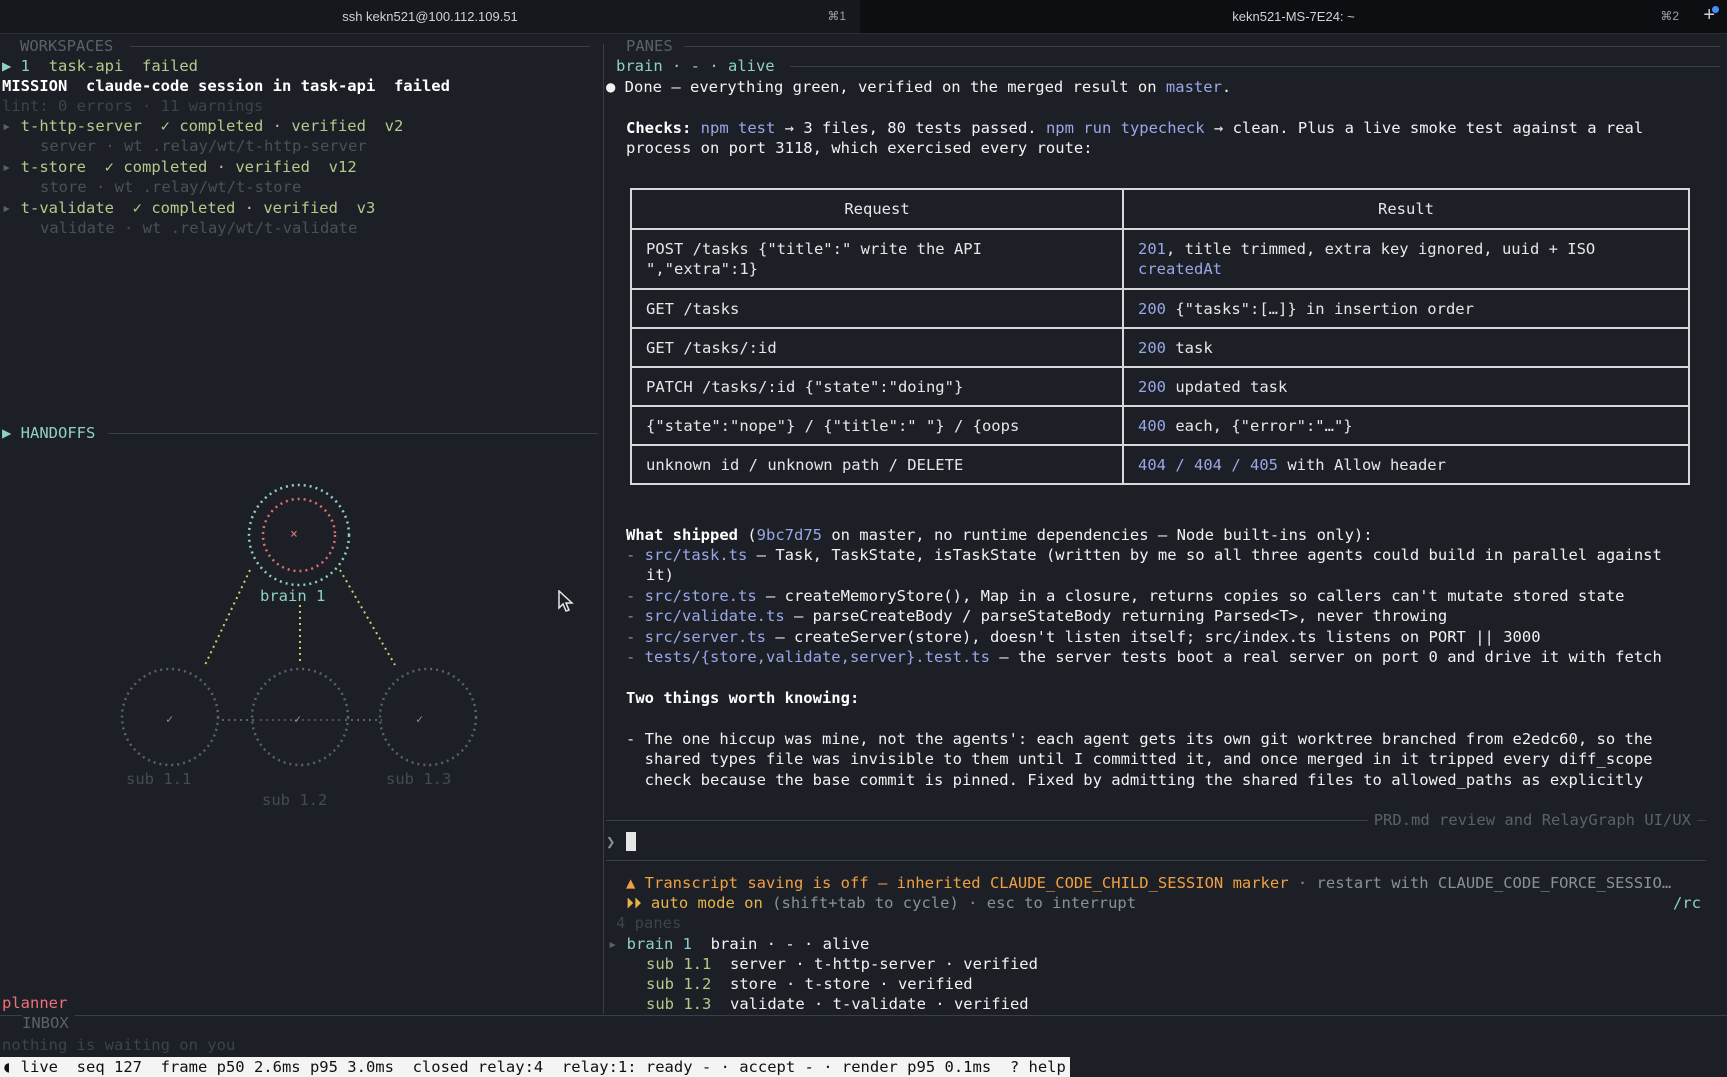  What do you see at coordinates (603, 529) in the screenshot?
I see `pane-divider` at bounding box center [603, 529].